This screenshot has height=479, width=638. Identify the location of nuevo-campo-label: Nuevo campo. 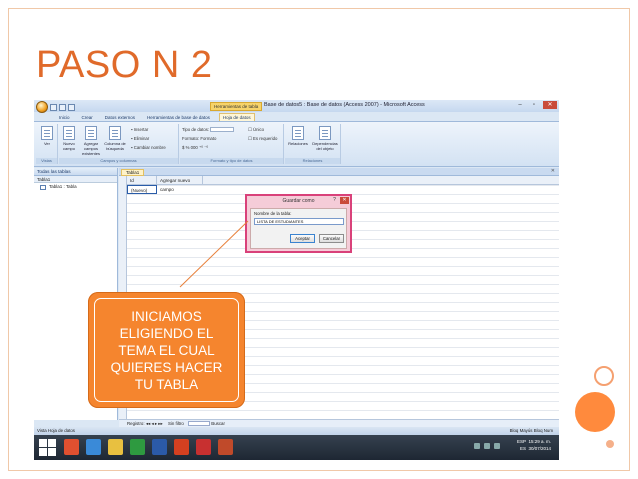
(68, 146).